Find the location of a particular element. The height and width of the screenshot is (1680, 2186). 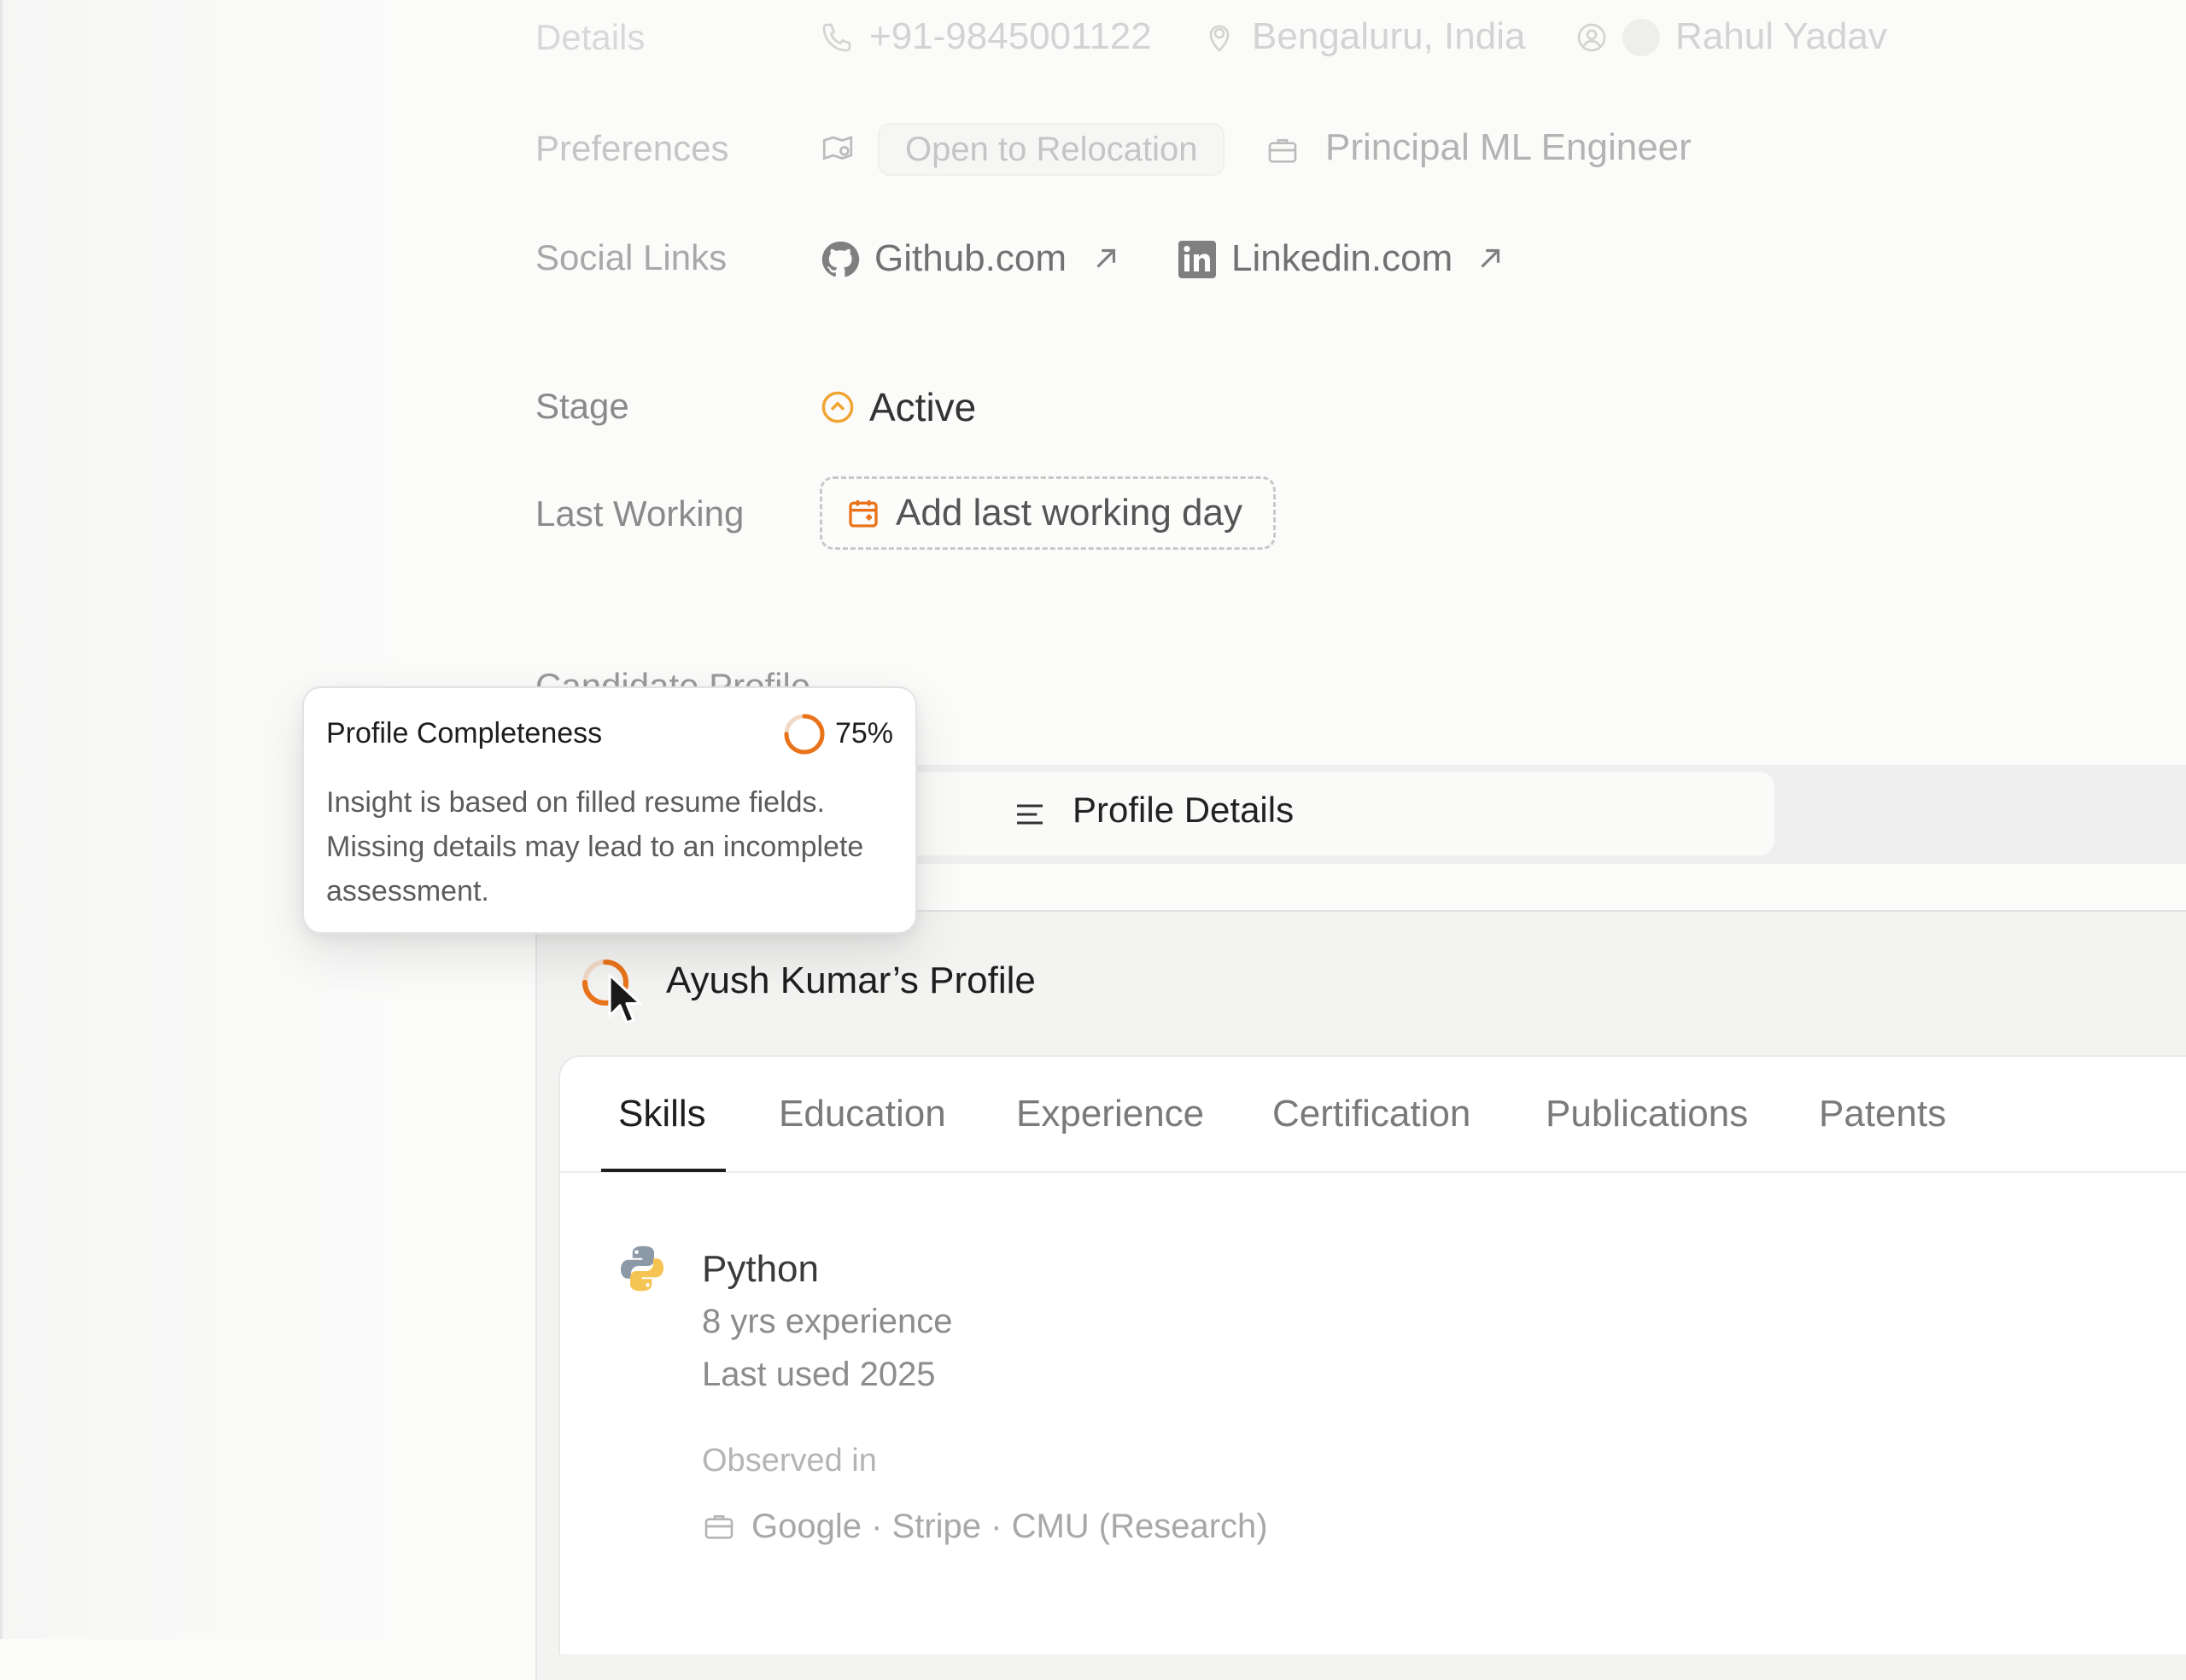

profile-details-label: Profile Details is located at coordinates (1184, 810).